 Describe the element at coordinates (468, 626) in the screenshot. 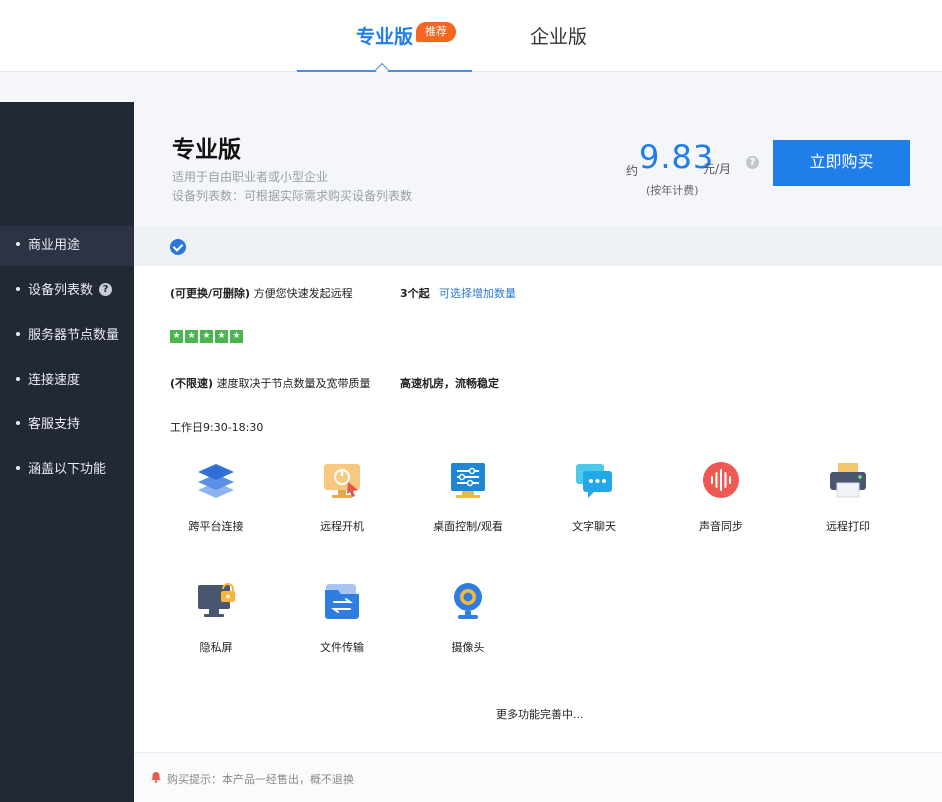

I see `feature-camera: 摄像头` at that location.